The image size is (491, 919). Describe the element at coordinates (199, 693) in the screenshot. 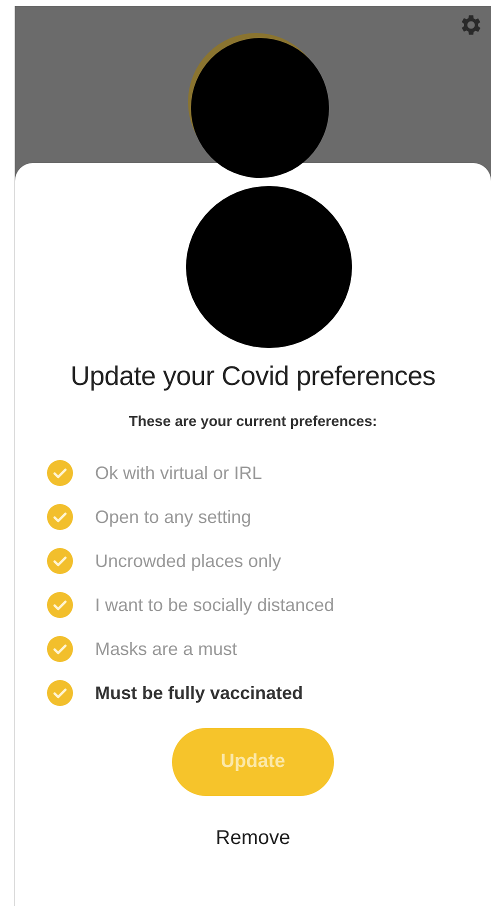

I see `preference-label: Must be fully vaccinated` at that location.